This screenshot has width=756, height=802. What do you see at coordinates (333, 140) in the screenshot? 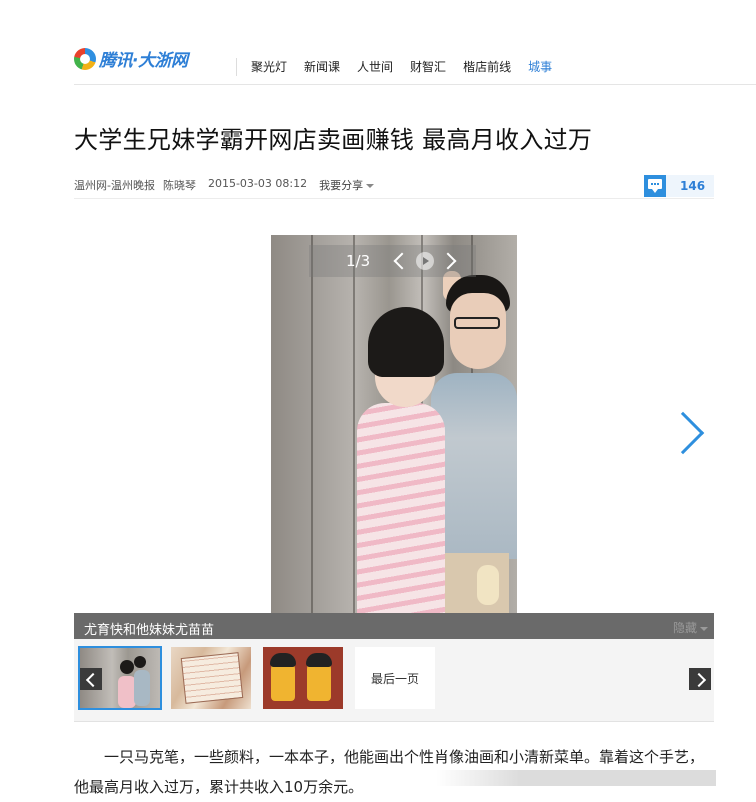
I see `article-title: 大学生兄妹学霸开网店卖画赚钱 最高月收入过万` at bounding box center [333, 140].